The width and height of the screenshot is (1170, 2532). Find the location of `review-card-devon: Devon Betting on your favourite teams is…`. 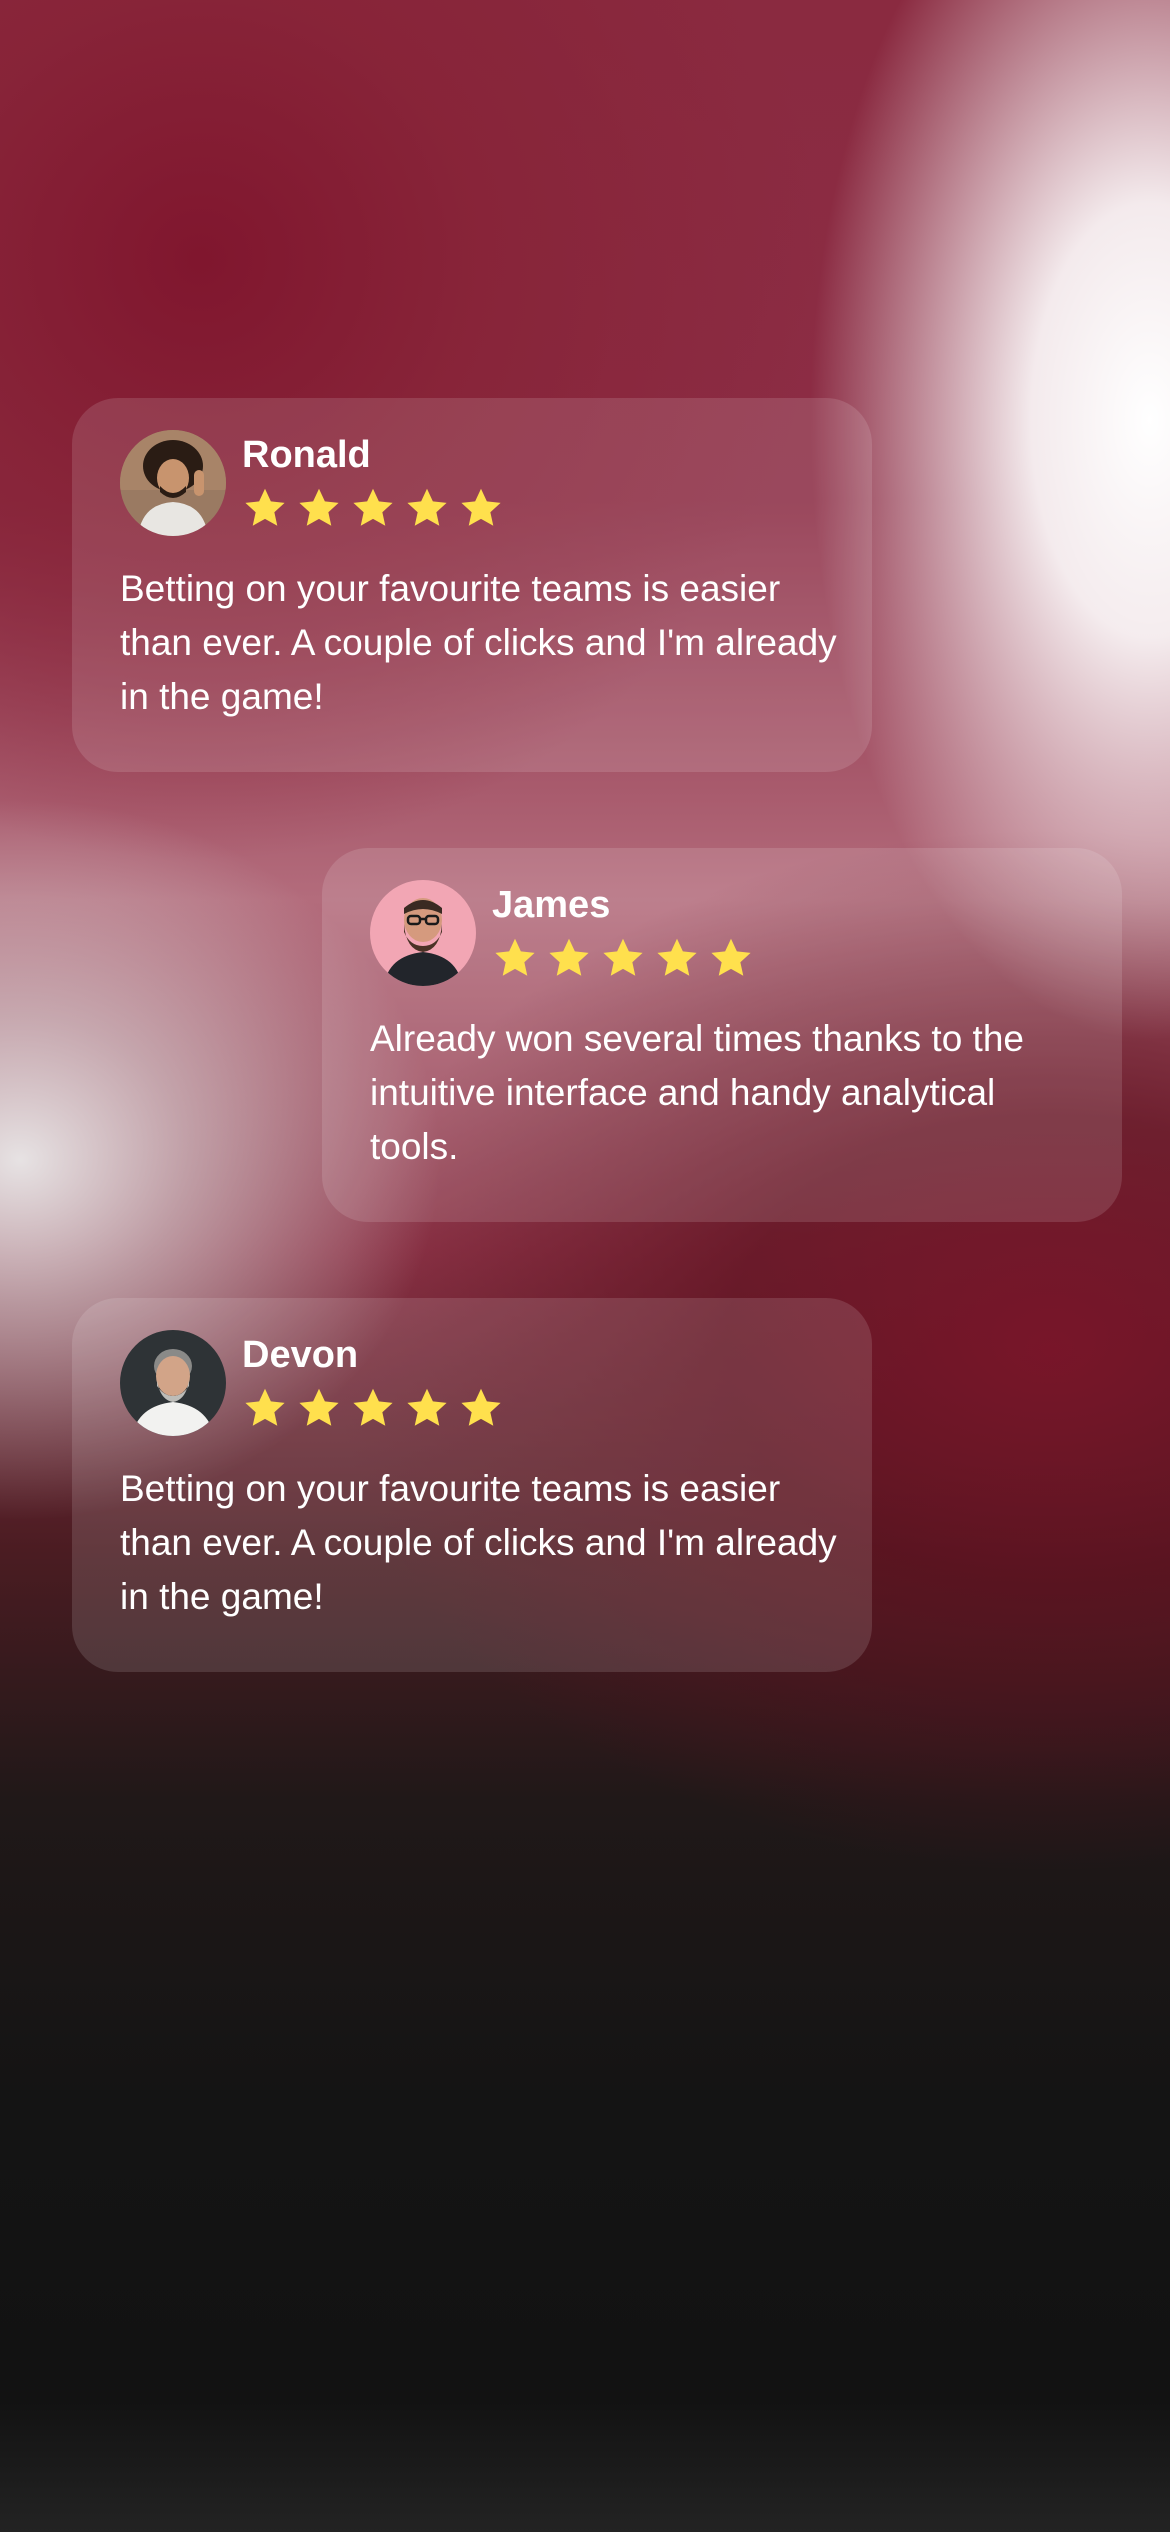

review-card-devon: Devon Betting on your favourite teams is… is located at coordinates (472, 1485).